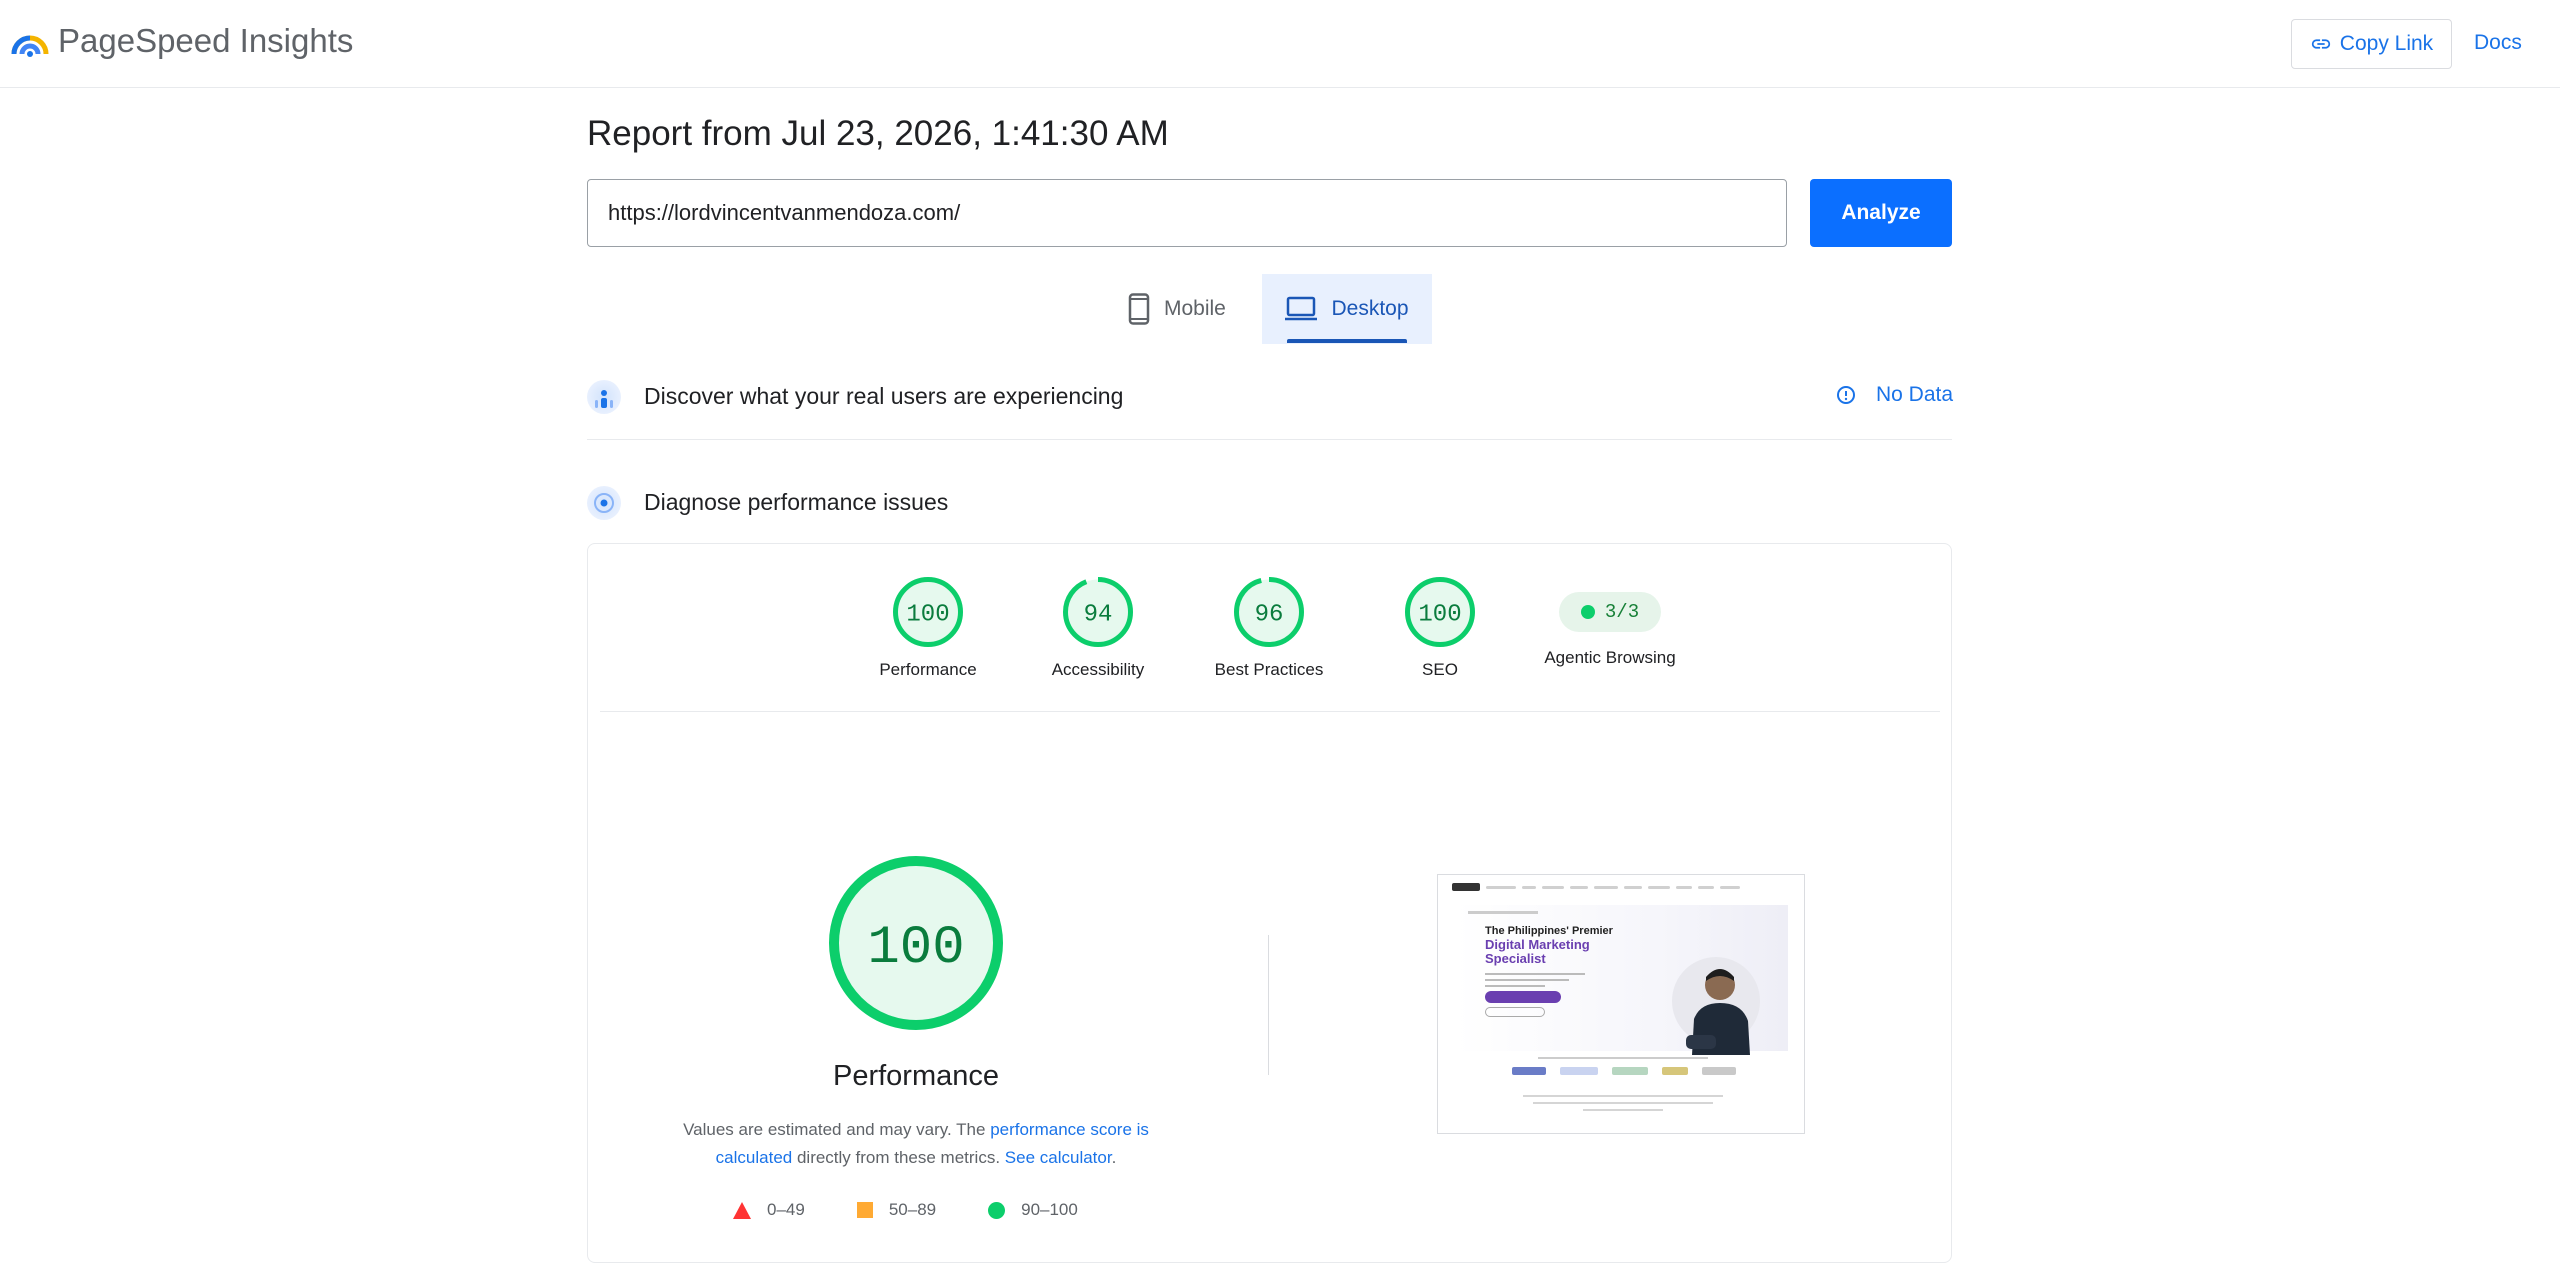 The height and width of the screenshot is (1263, 2560). What do you see at coordinates (928, 669) in the screenshot?
I see `gauge-label: Performance` at bounding box center [928, 669].